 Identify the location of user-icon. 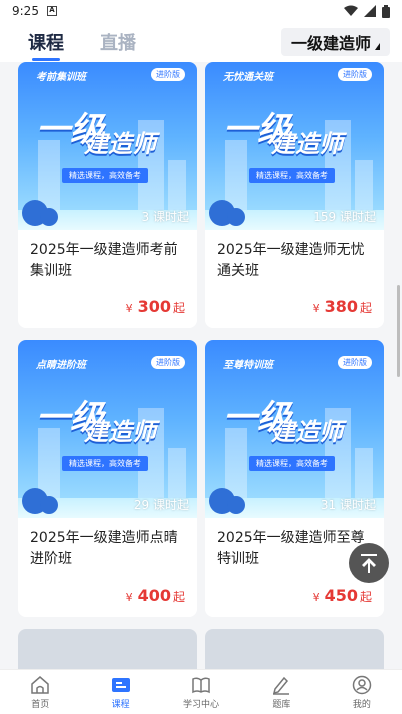
(362, 685).